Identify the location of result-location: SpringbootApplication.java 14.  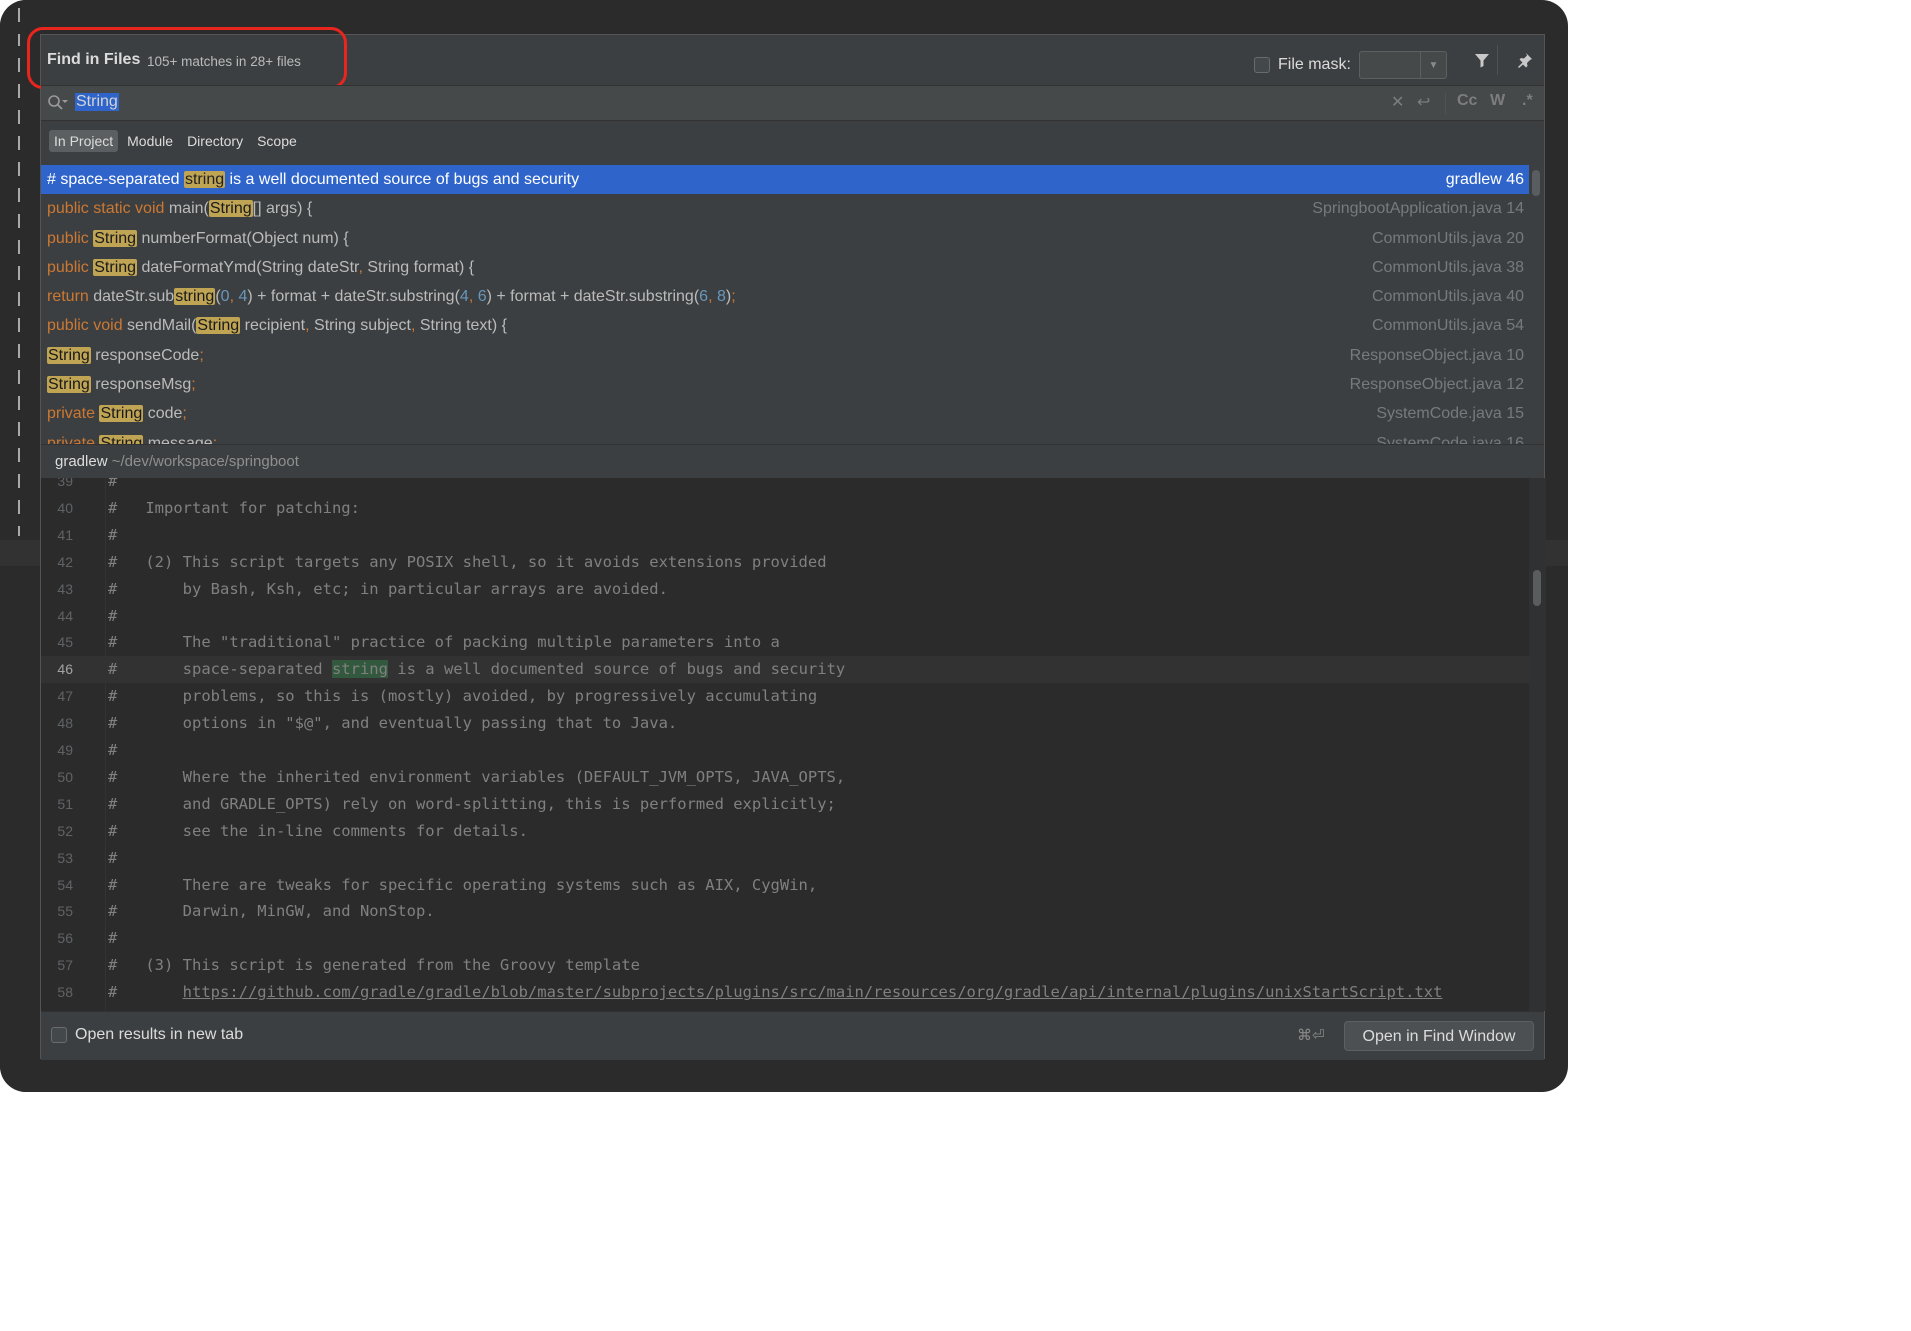
(1418, 209).